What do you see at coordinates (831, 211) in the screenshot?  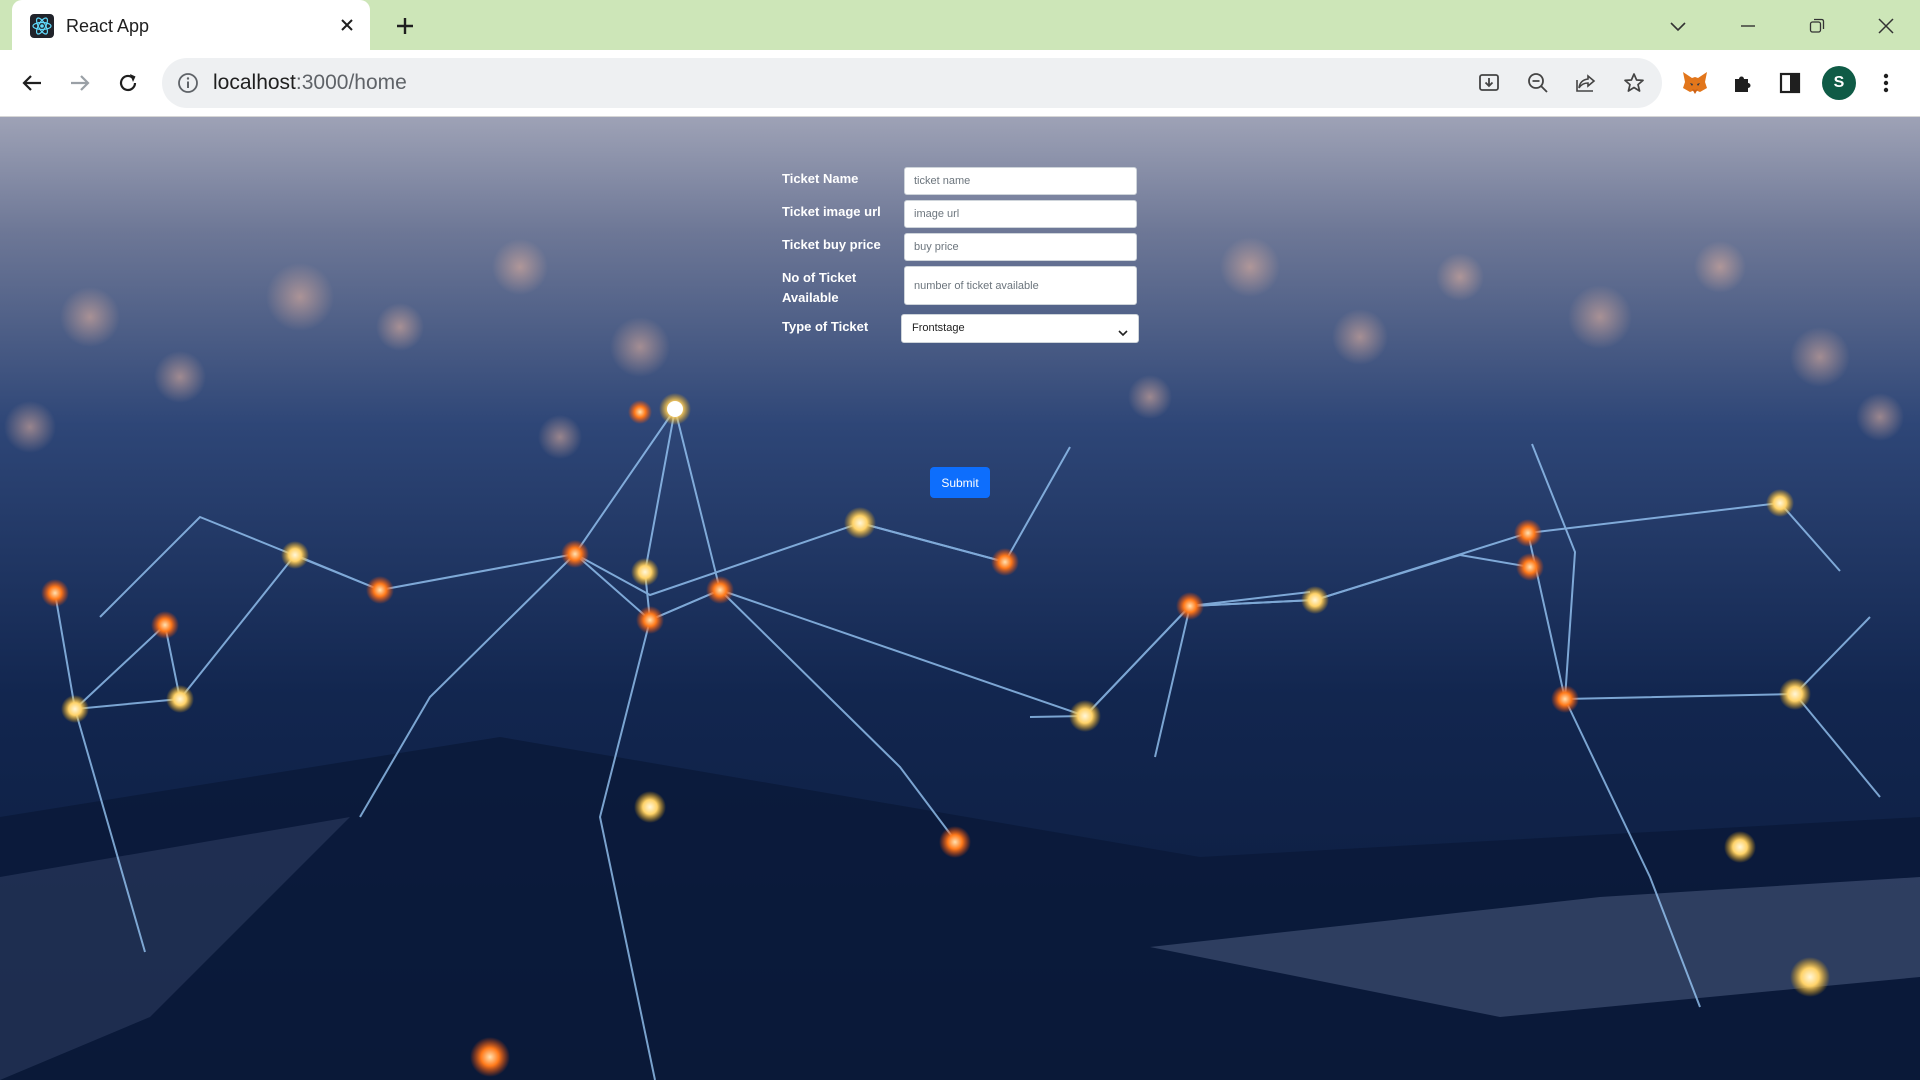 I see `image-url-label: Ticket image url` at bounding box center [831, 211].